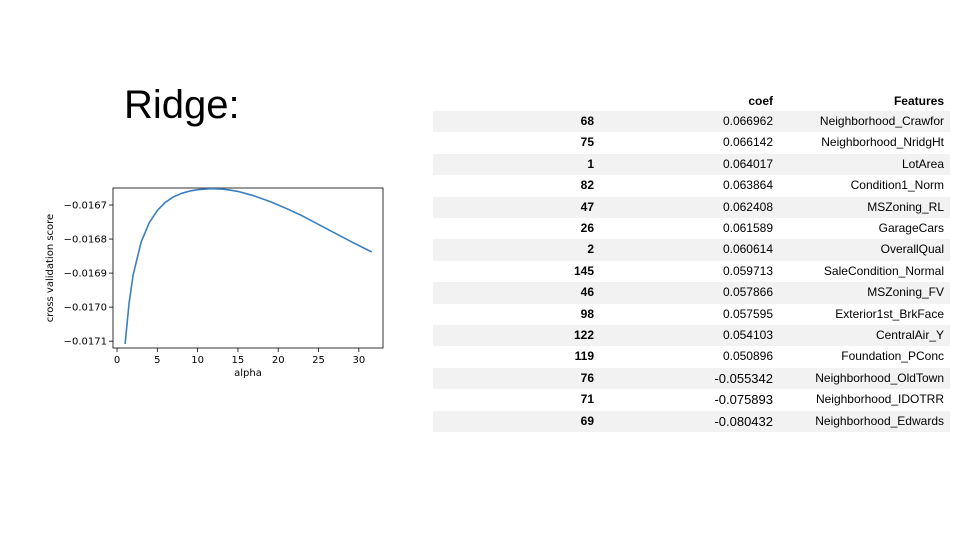 The image size is (960, 540). What do you see at coordinates (518, 378) in the screenshot?
I see `row-index: 76` at bounding box center [518, 378].